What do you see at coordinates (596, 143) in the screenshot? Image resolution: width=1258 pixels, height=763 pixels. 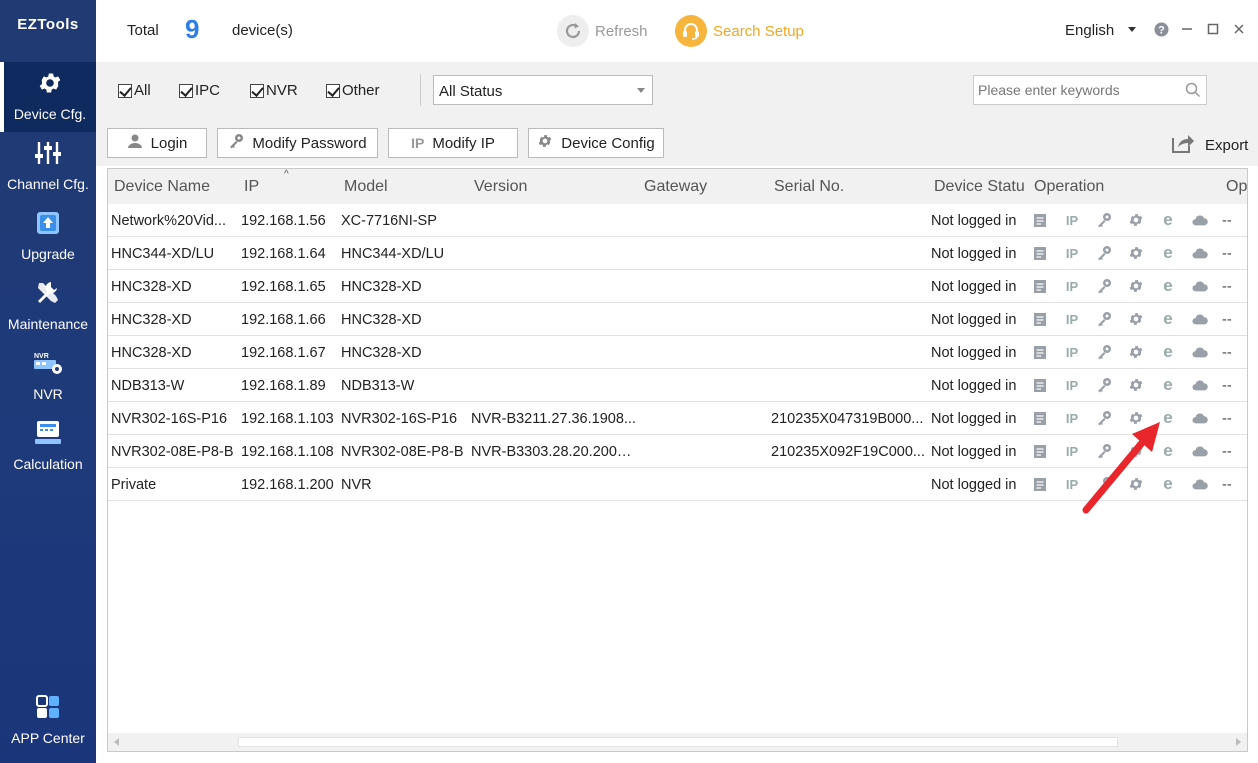 I see `device-config-button: Device Config` at bounding box center [596, 143].